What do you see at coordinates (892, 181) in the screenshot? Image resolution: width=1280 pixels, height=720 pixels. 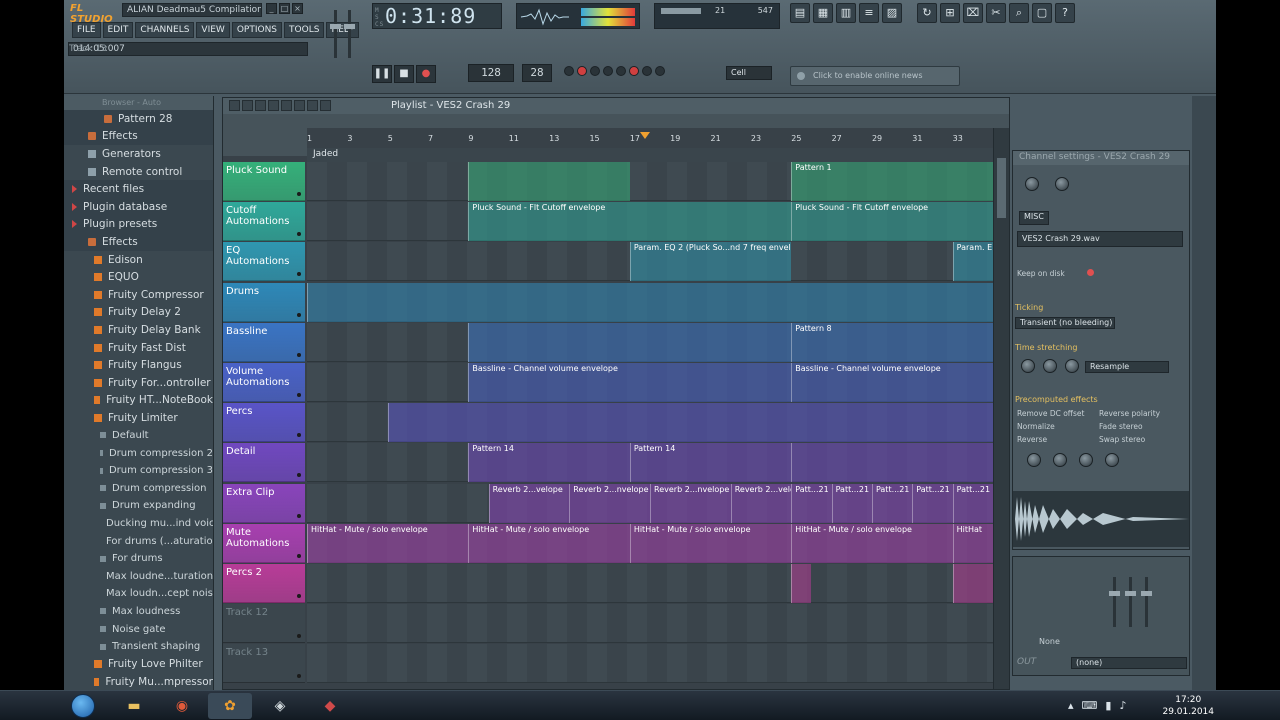 I see `playlist-clip: Pattern 1` at bounding box center [892, 181].